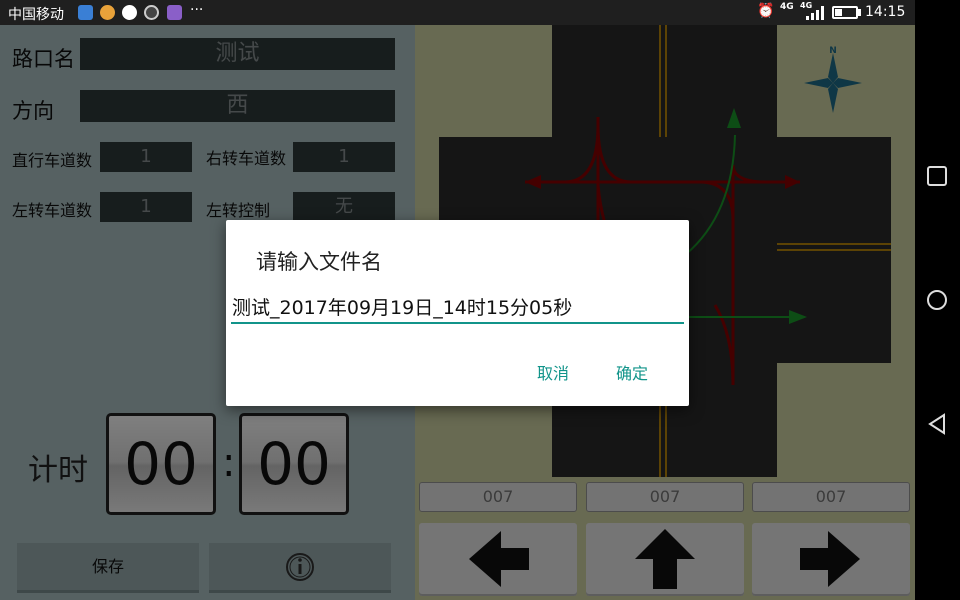 The width and height of the screenshot is (960, 600). What do you see at coordinates (151, 12) in the screenshot?
I see `camera-icon` at bounding box center [151, 12].